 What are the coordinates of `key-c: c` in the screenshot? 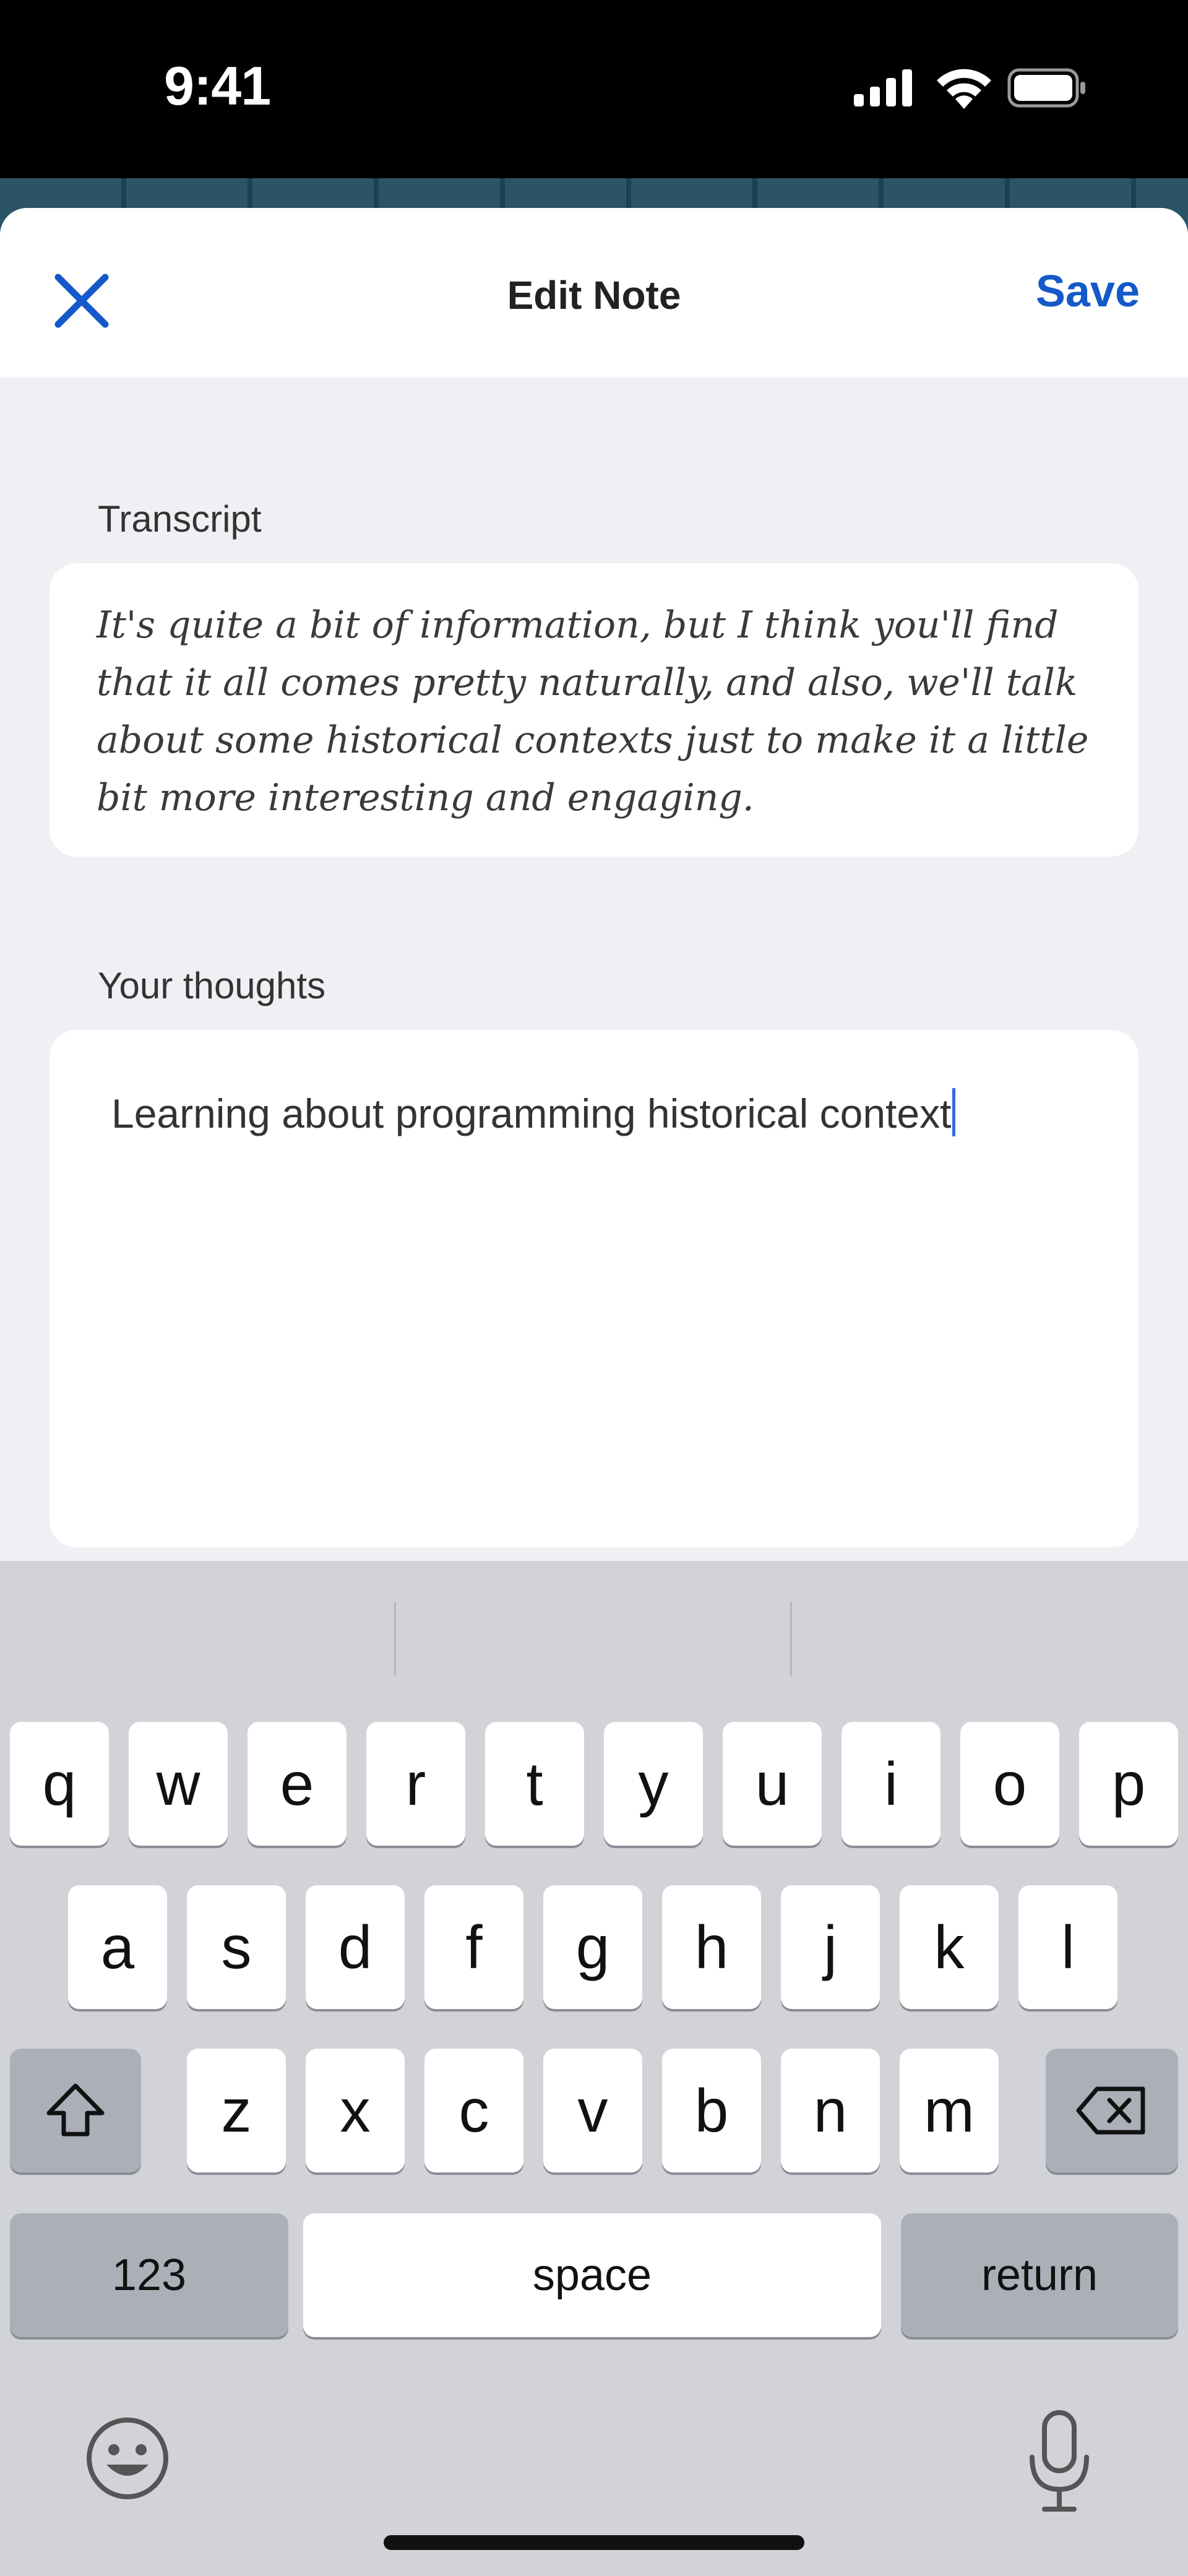 It's located at (474, 2110).